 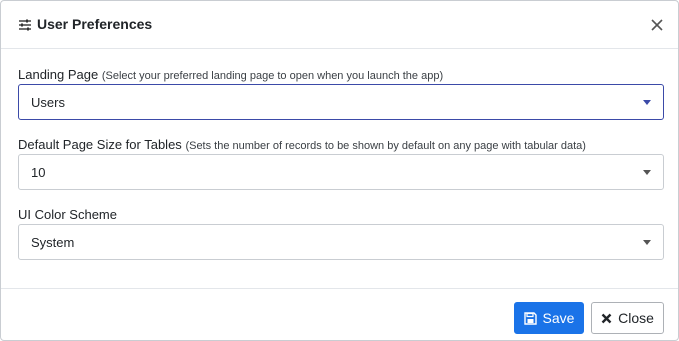 What do you see at coordinates (606, 318) in the screenshot?
I see `x-icon` at bounding box center [606, 318].